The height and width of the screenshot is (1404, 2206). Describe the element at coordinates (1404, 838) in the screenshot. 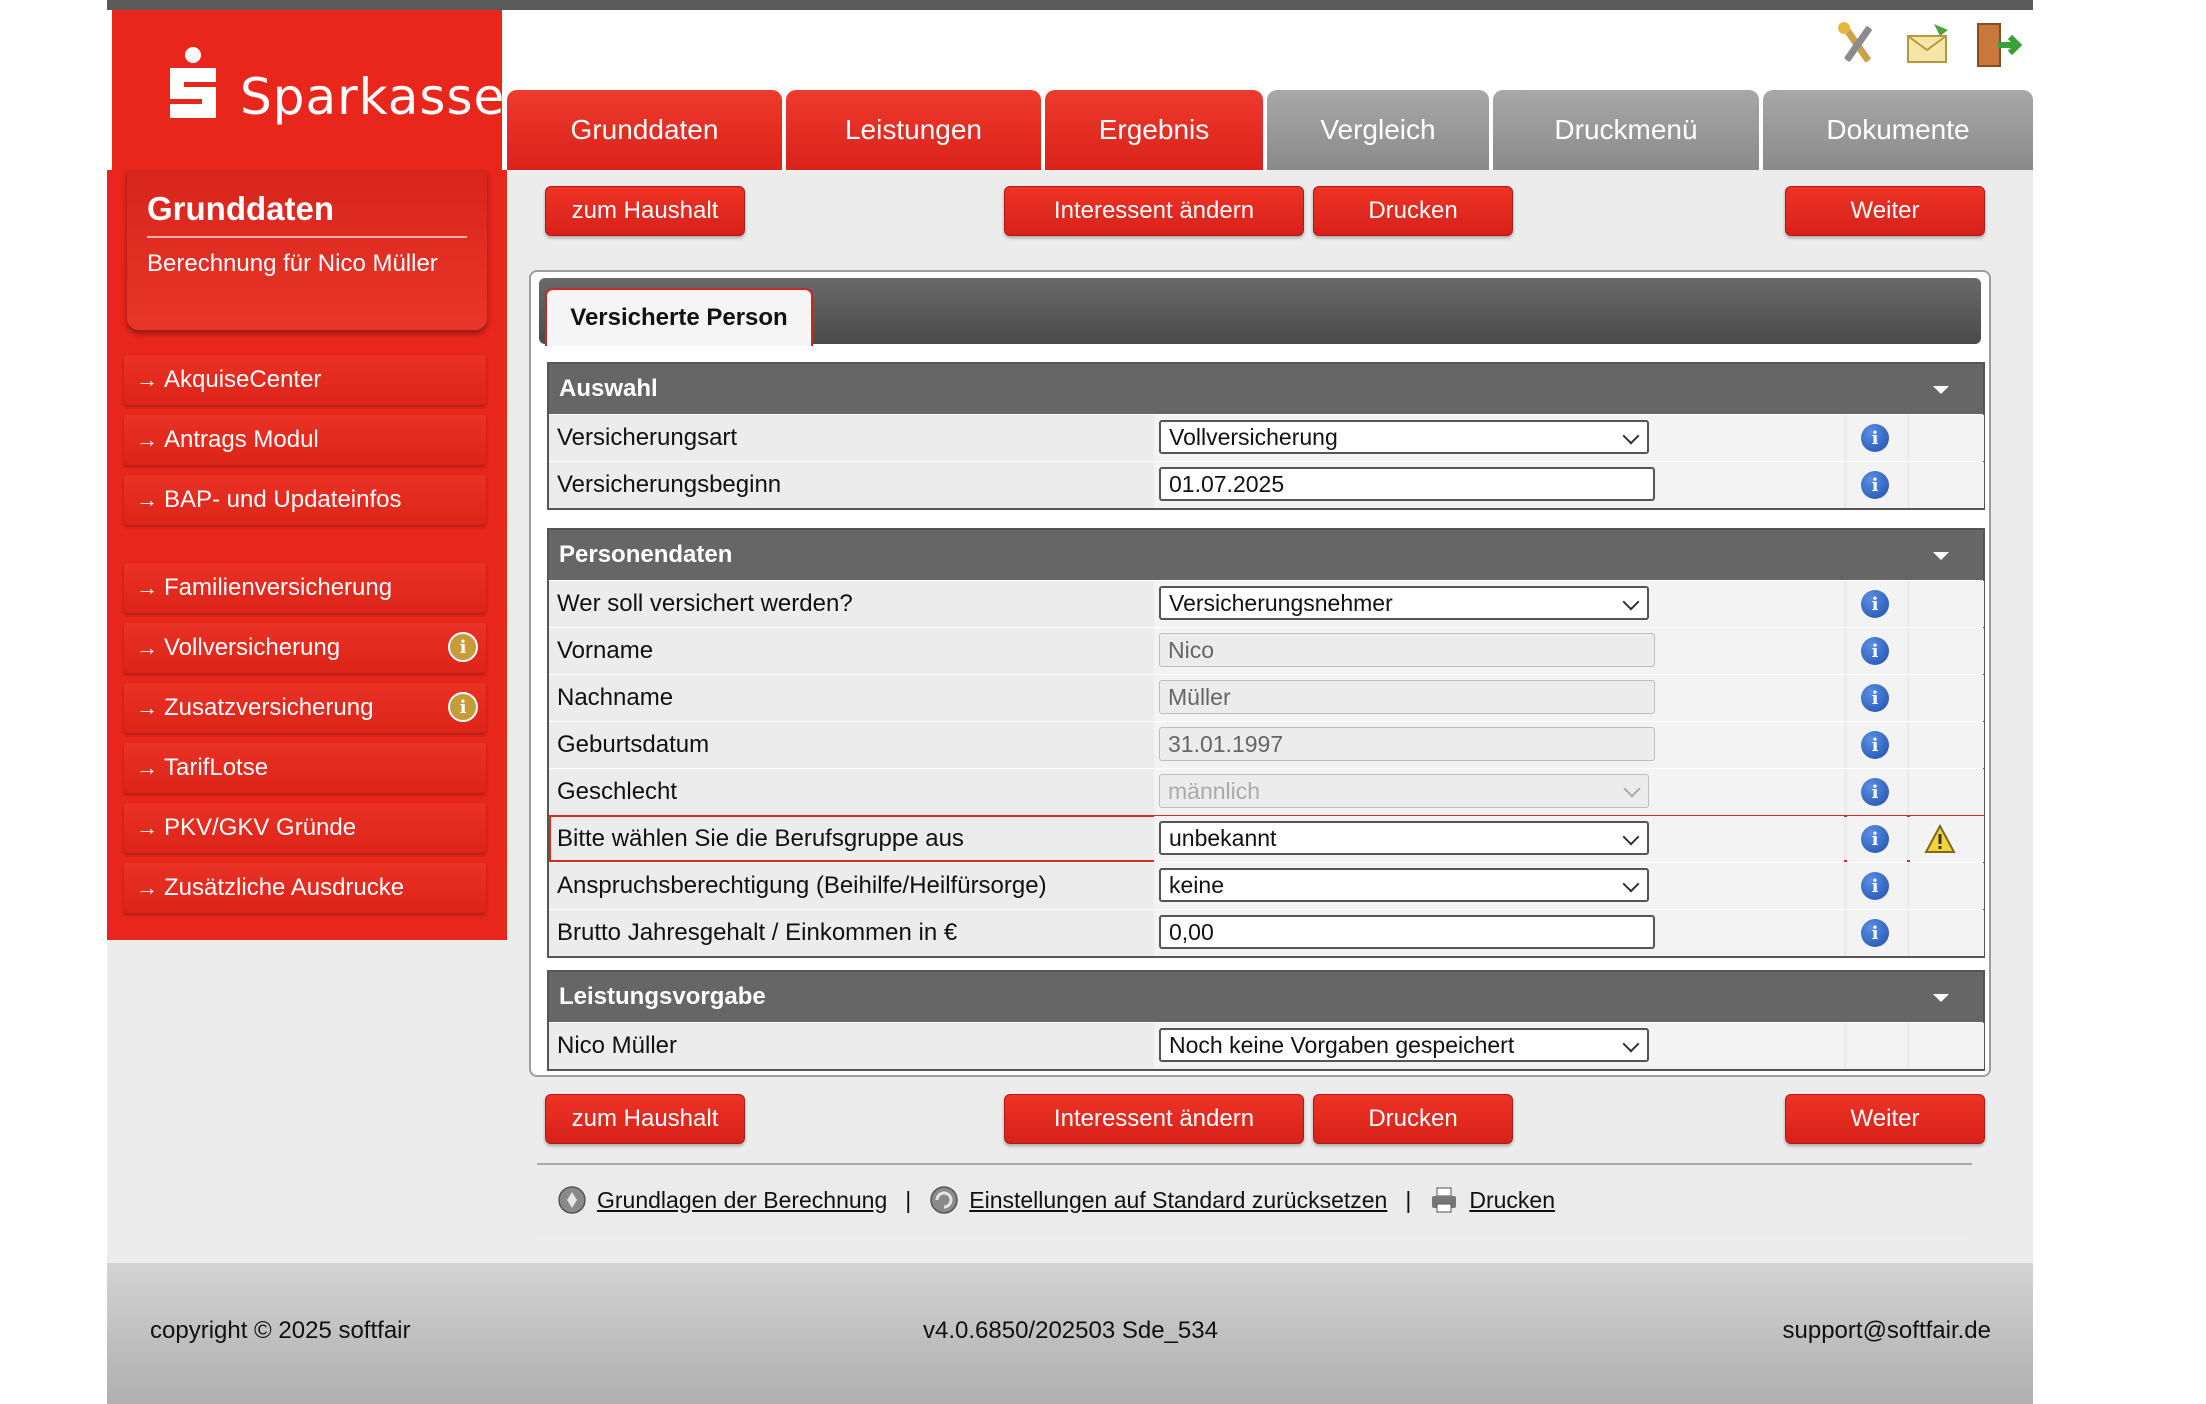

I see `berufsgruppe-select: unbekannt` at that location.